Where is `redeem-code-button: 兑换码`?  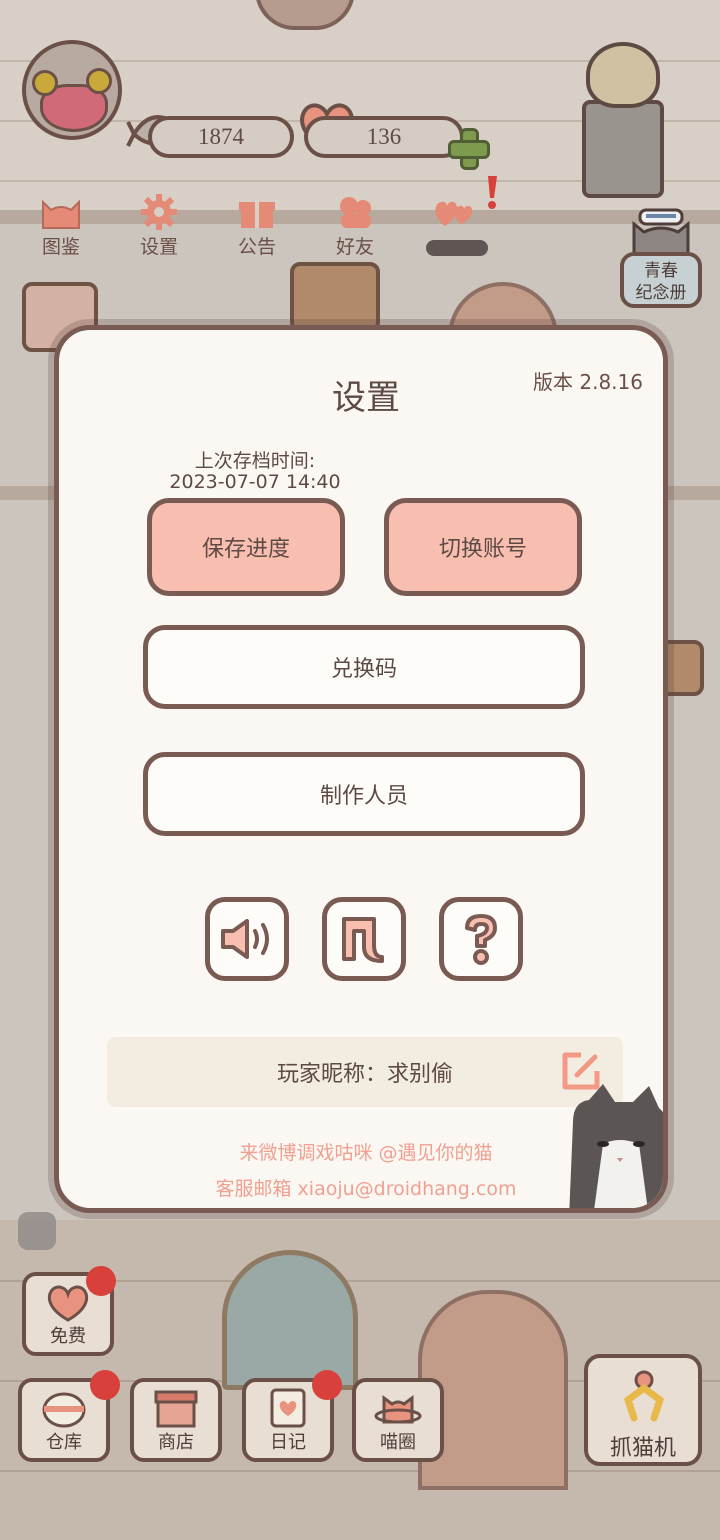
redeem-code-button: 兑换码 is located at coordinates (364, 667).